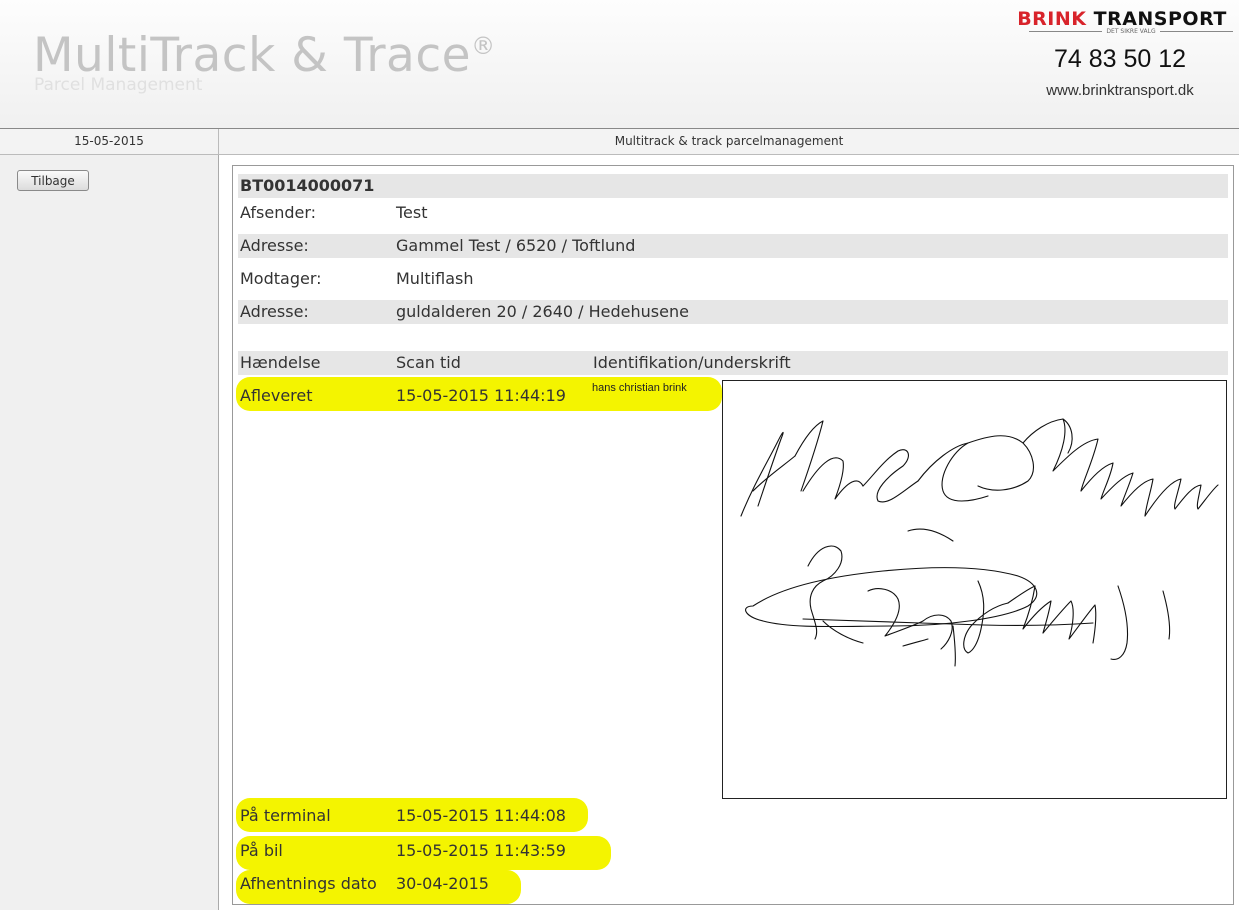  Describe the element at coordinates (729, 141) in the screenshot. I see `page-title: Multitrack & track parcelmanagement` at that location.